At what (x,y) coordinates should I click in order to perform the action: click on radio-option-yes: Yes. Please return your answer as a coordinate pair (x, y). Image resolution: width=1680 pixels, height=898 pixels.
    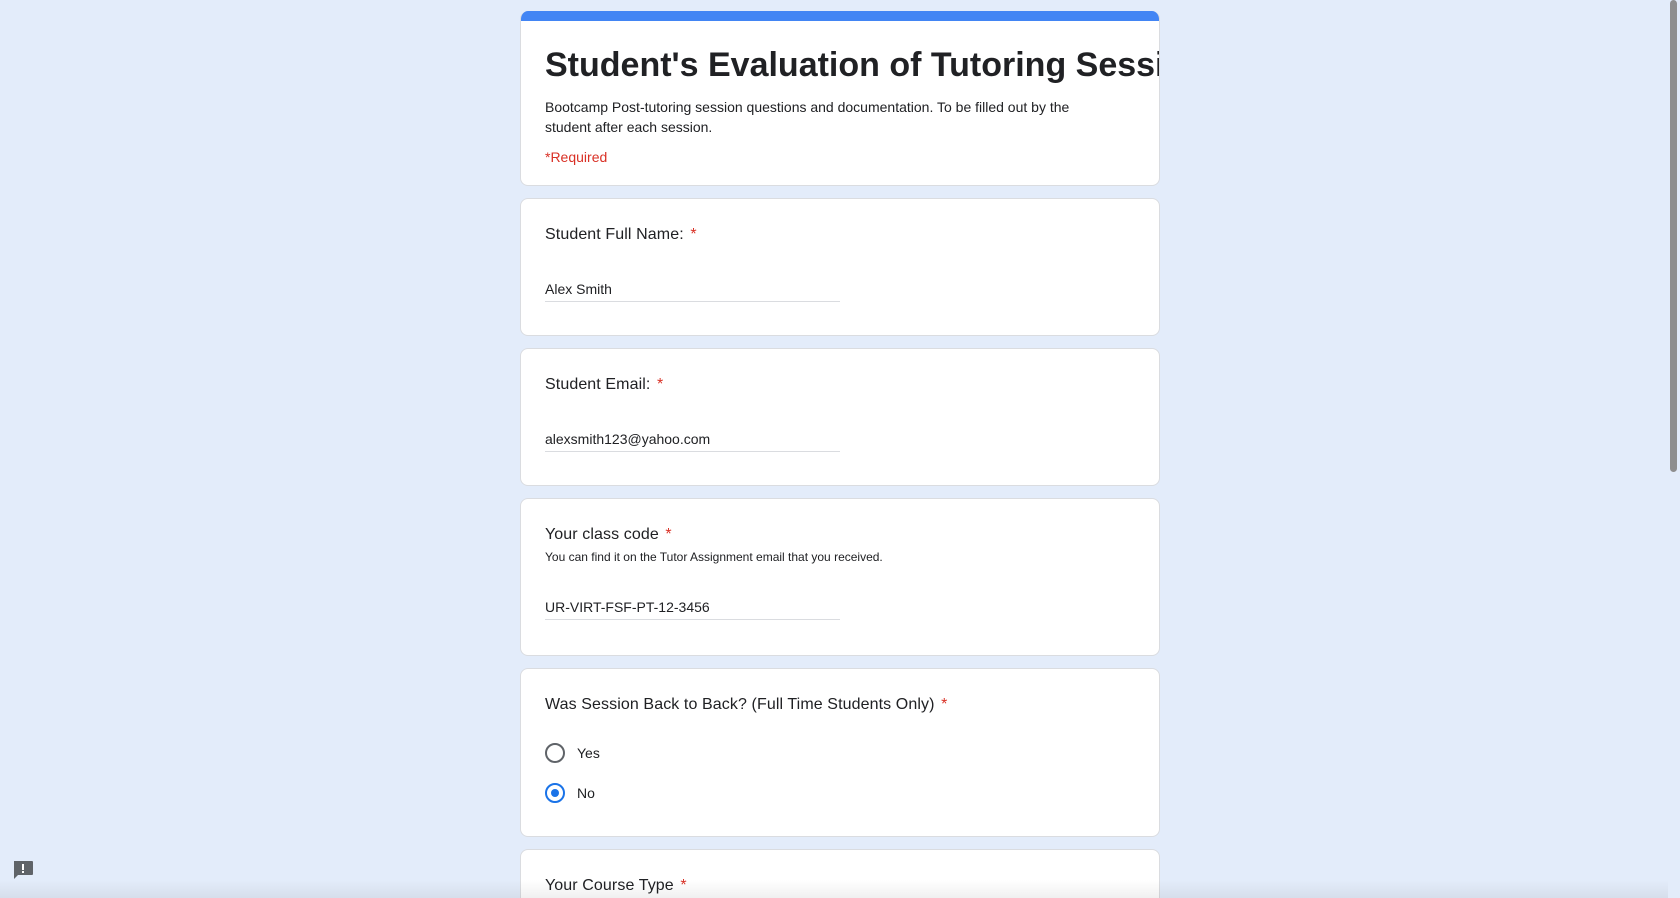
    Looking at the image, I should click on (840, 753).